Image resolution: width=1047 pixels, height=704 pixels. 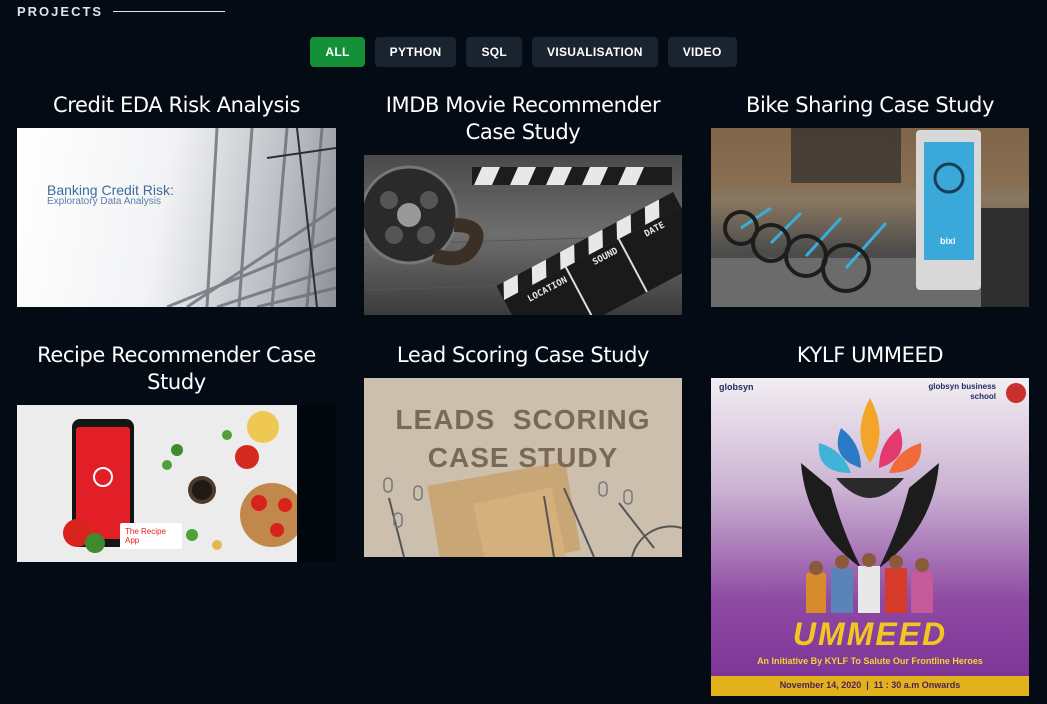 I want to click on project-thumbnail: LOCATION SOUND DATE, so click(x=523, y=235).